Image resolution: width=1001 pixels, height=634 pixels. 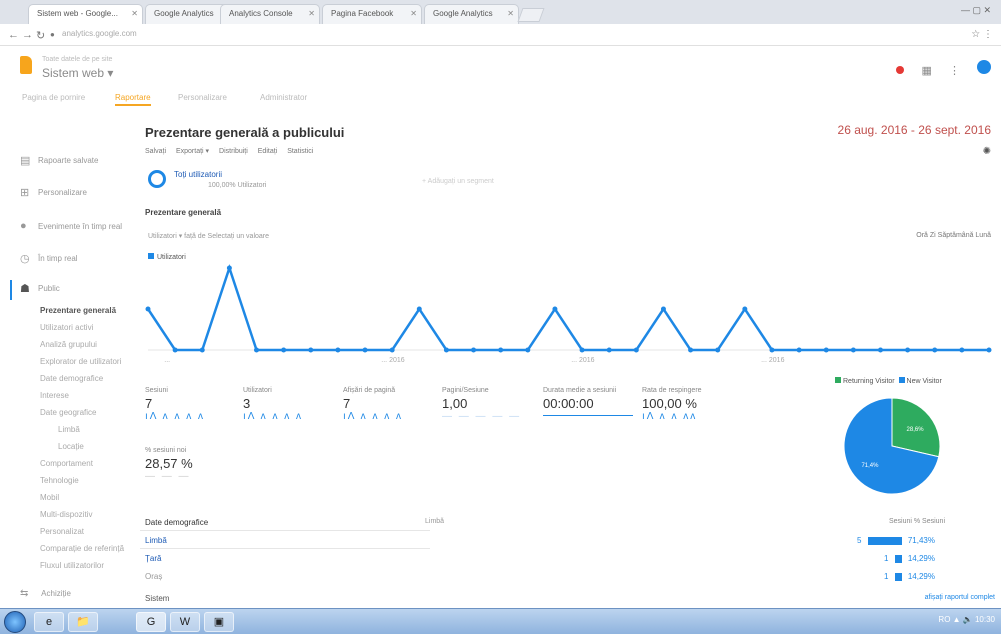 I want to click on demo-row-language: Limbă, so click(x=156, y=540).